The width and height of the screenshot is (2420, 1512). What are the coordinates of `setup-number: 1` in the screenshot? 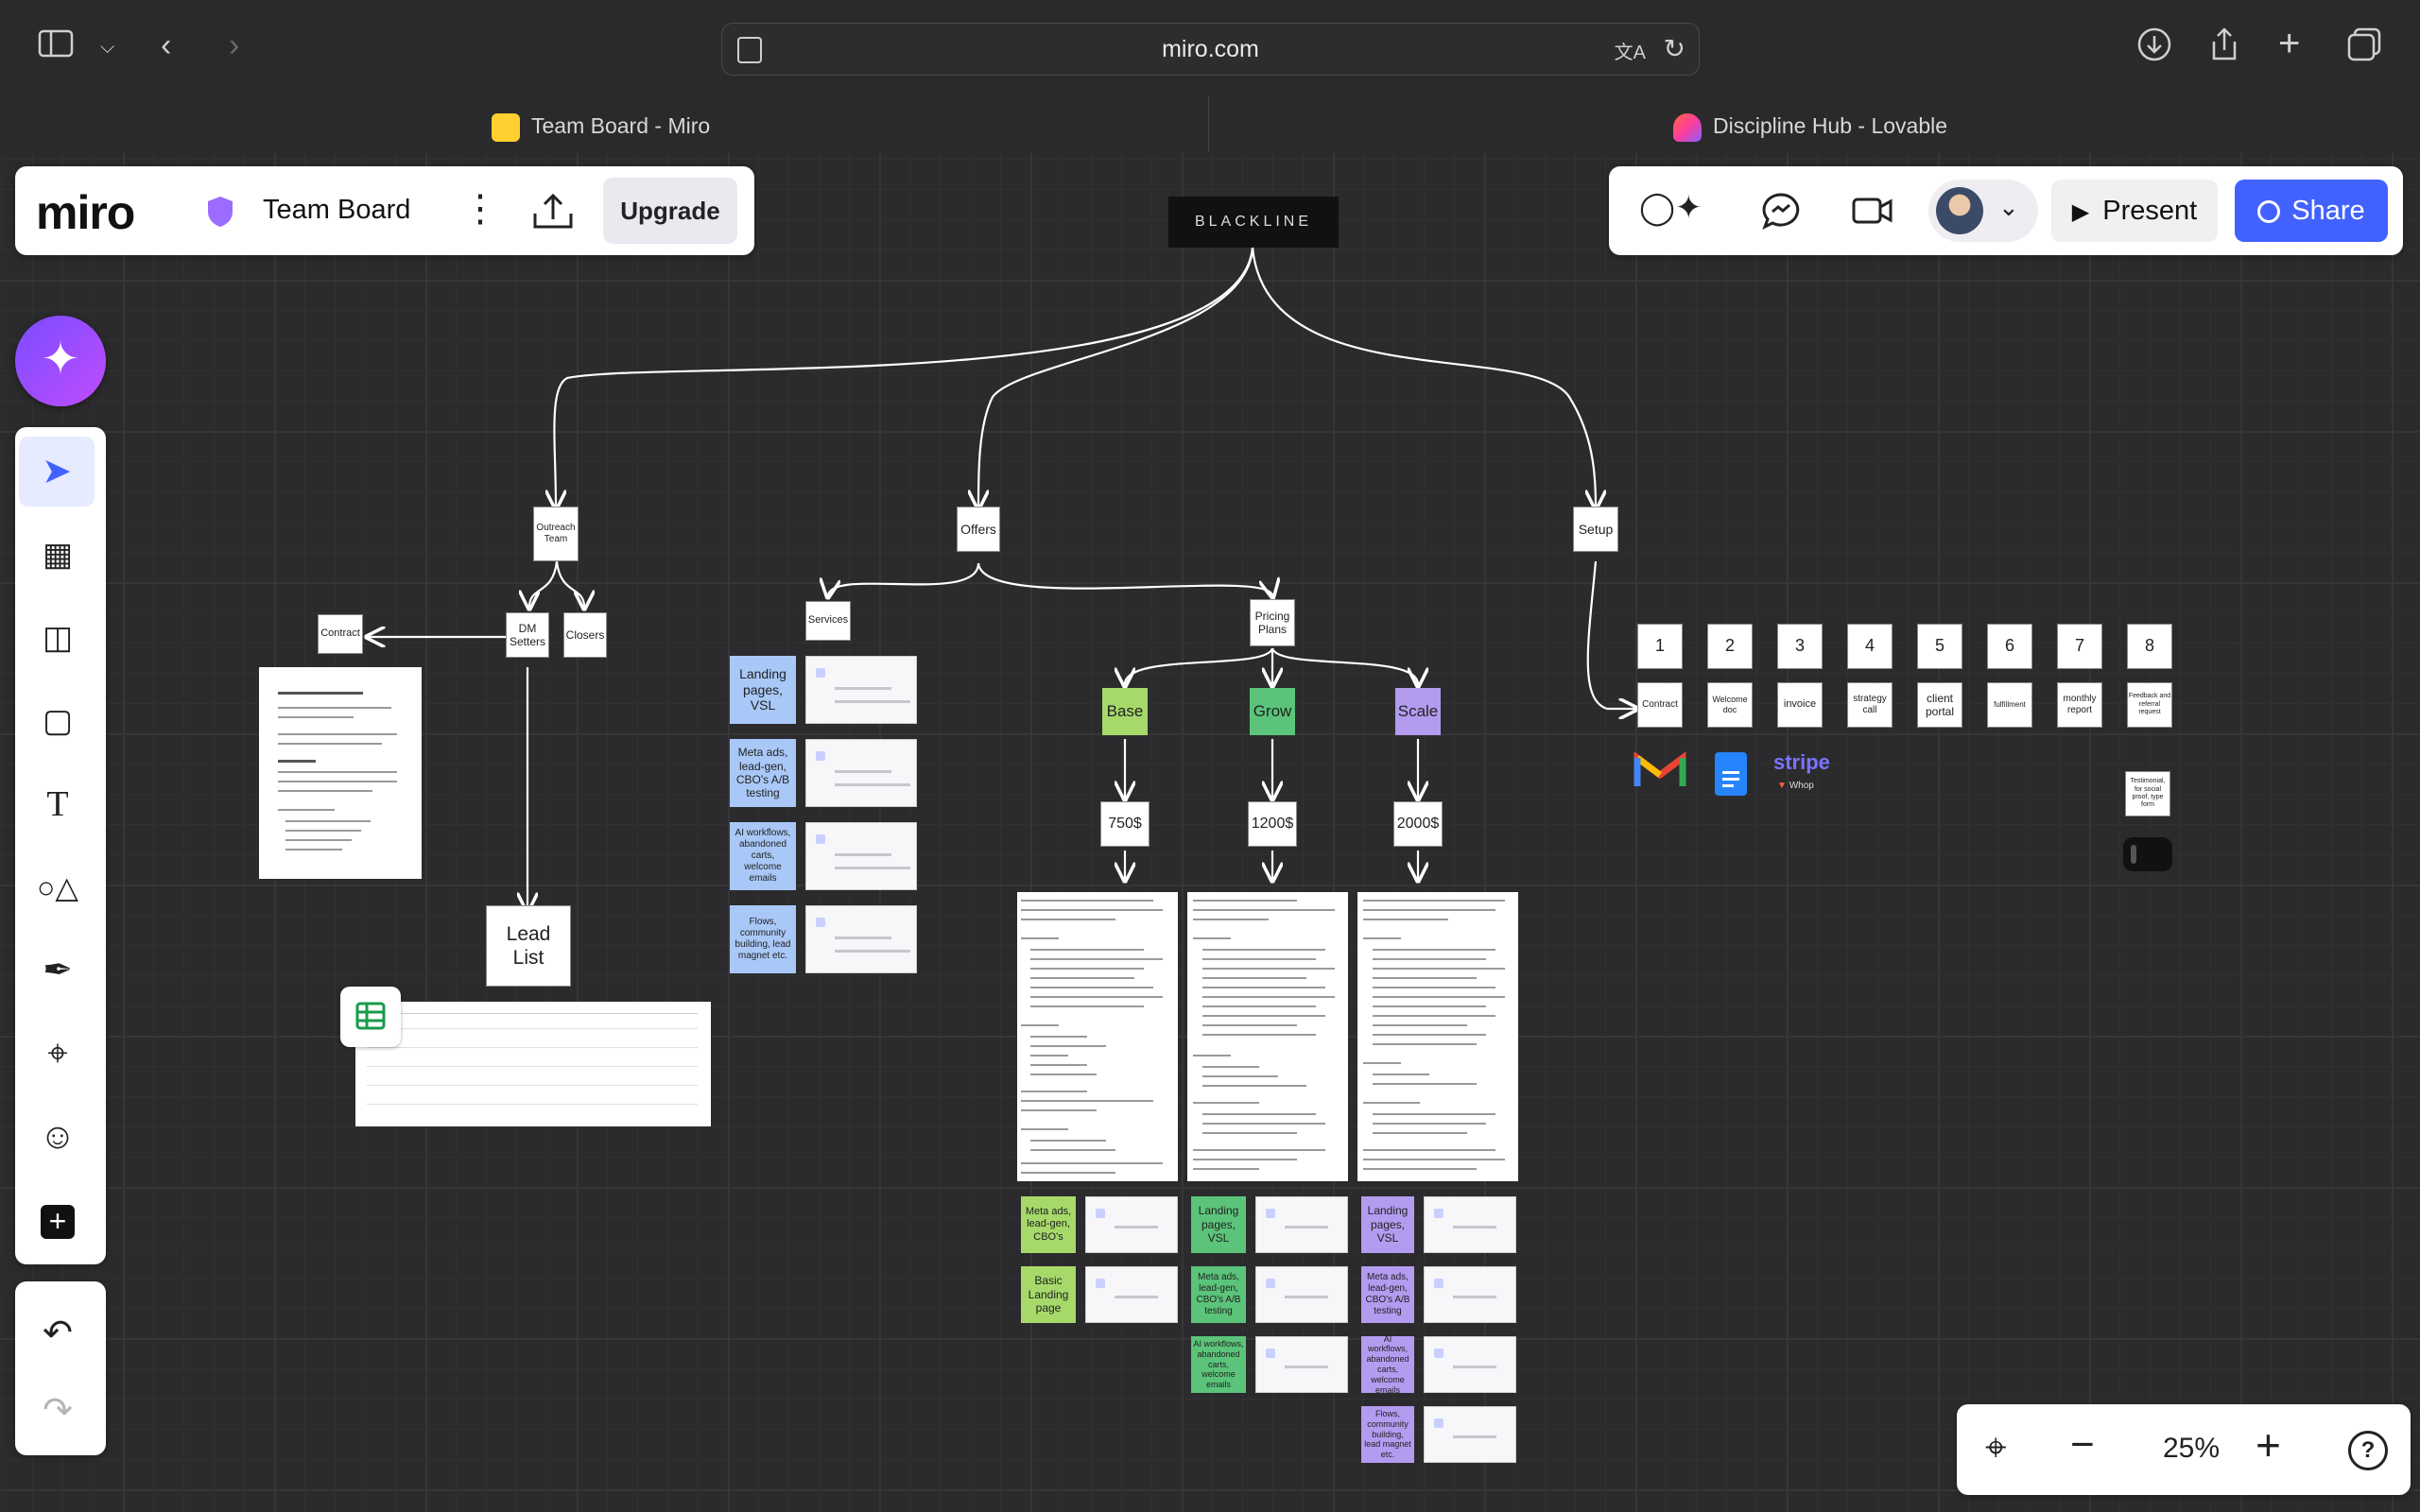 It's located at (1660, 646).